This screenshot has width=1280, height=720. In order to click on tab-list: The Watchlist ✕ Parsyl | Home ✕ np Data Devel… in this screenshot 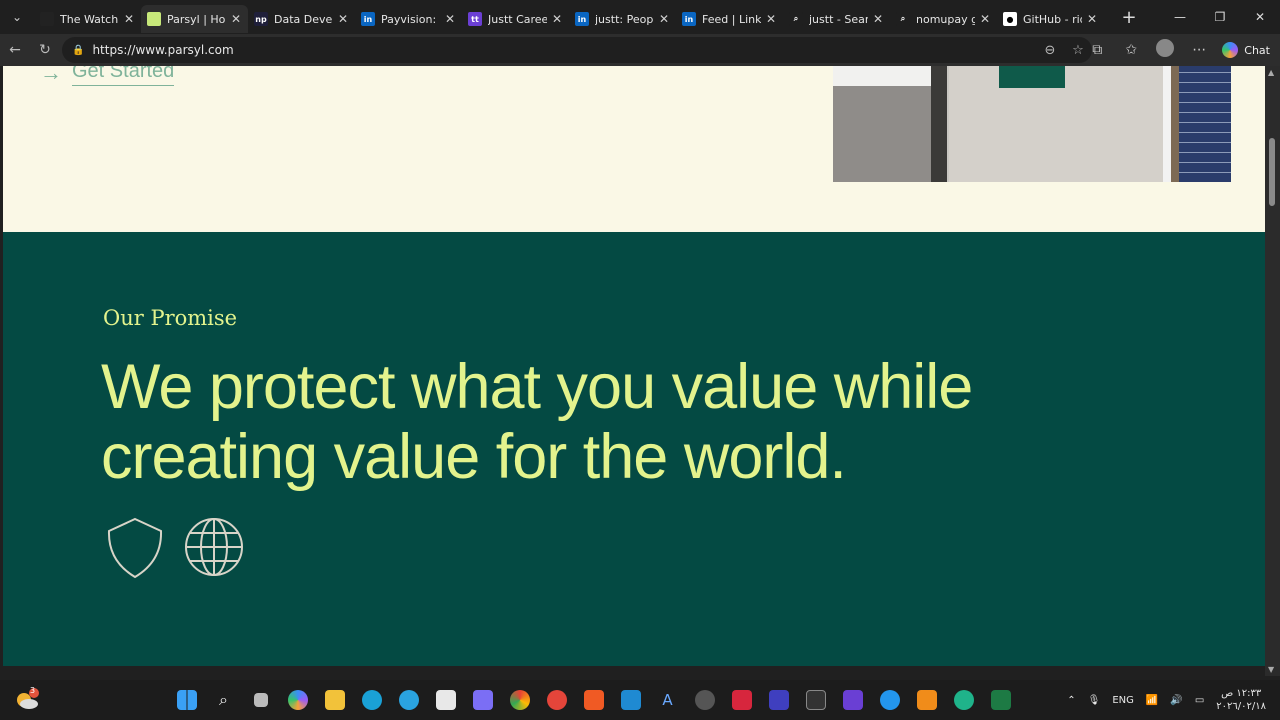, I will do `click(569, 17)`.